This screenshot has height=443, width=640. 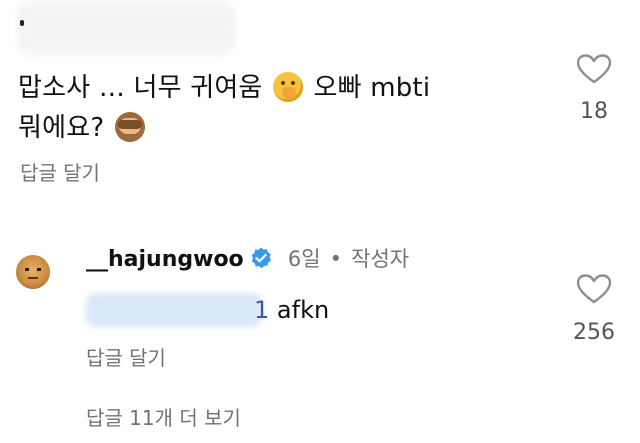 What do you see at coordinates (594, 111) in the screenshot?
I see `like-count: 18` at bounding box center [594, 111].